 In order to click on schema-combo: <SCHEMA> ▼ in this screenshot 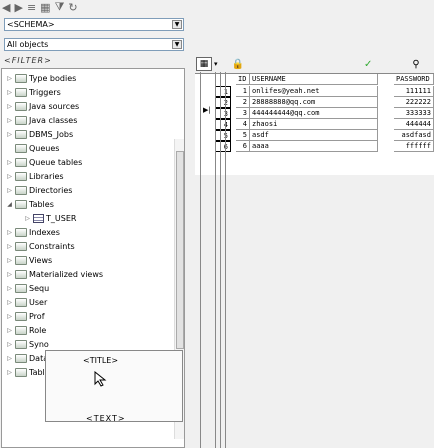, I will do `click(94, 24)`.